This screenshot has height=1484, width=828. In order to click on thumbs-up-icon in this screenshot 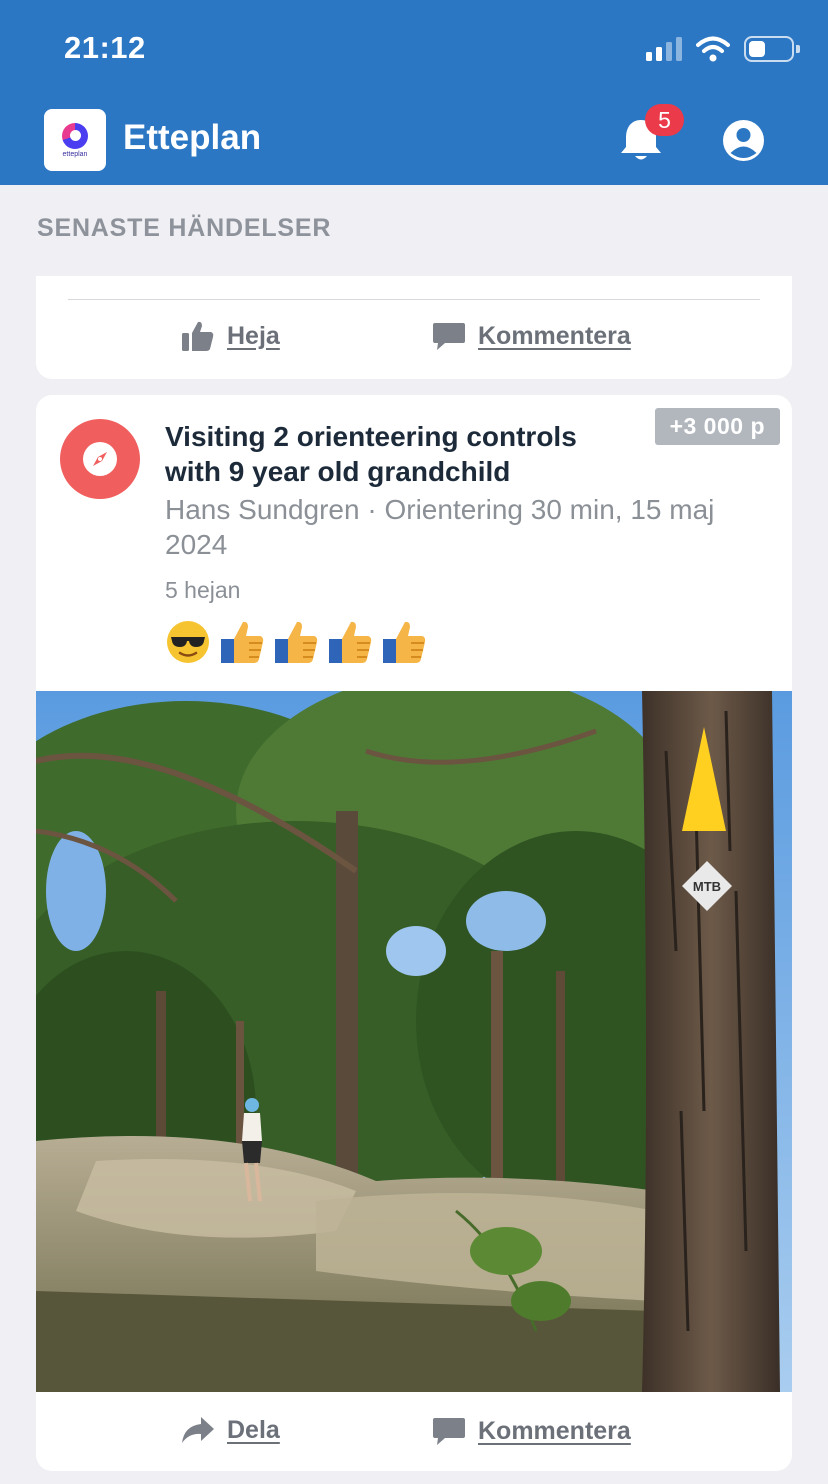, I will do `click(198, 336)`.